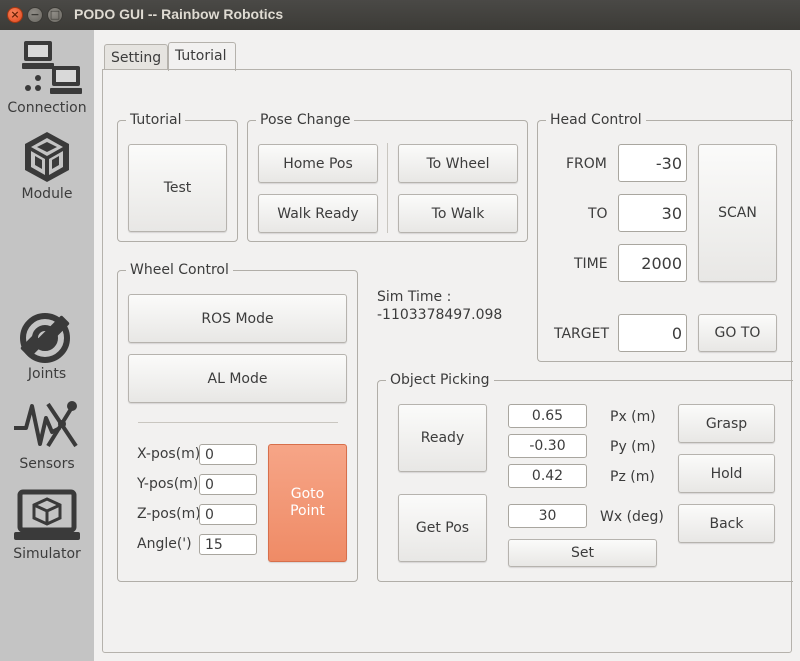 This screenshot has width=800, height=661. I want to click on wheel-control-divider, so click(238, 422).